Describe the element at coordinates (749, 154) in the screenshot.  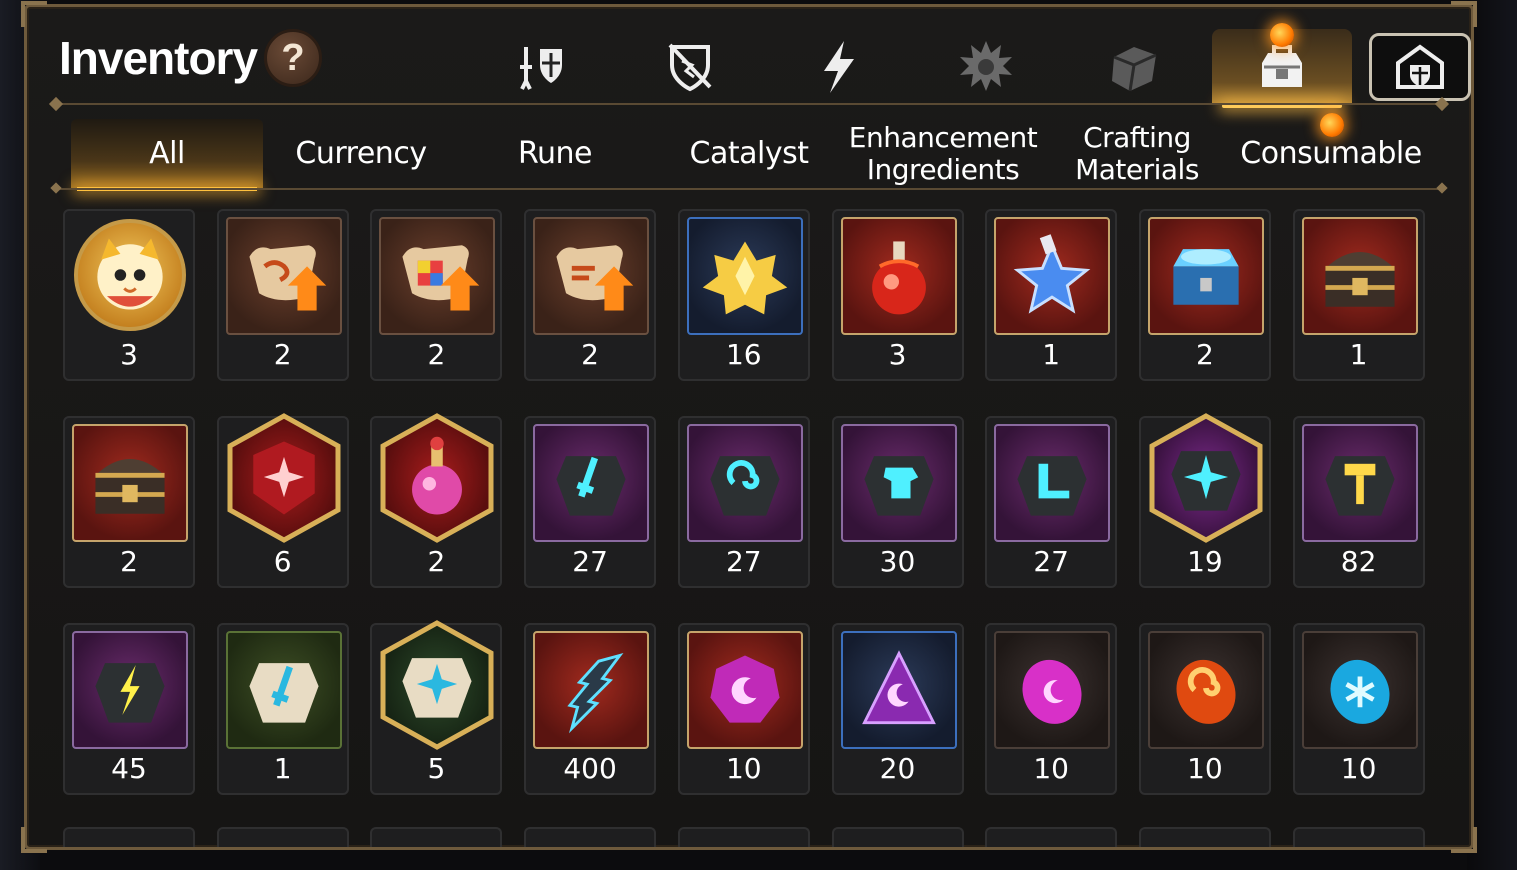
I see `tab-catalyst: Catalyst` at that location.